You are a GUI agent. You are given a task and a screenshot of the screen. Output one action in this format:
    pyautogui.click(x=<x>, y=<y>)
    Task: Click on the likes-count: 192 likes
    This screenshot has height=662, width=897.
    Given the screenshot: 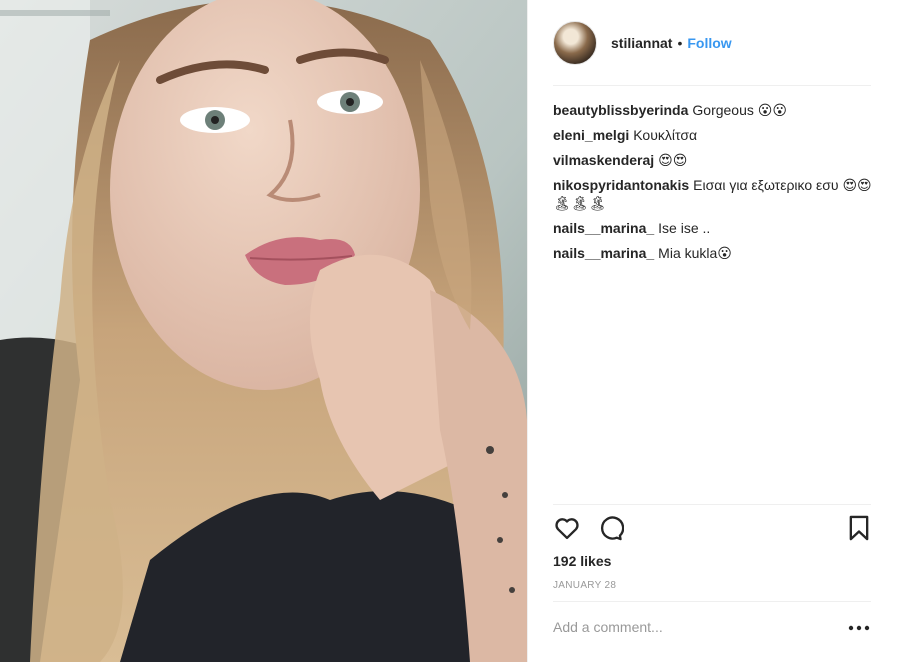 What is the action you would take?
    pyautogui.click(x=582, y=561)
    